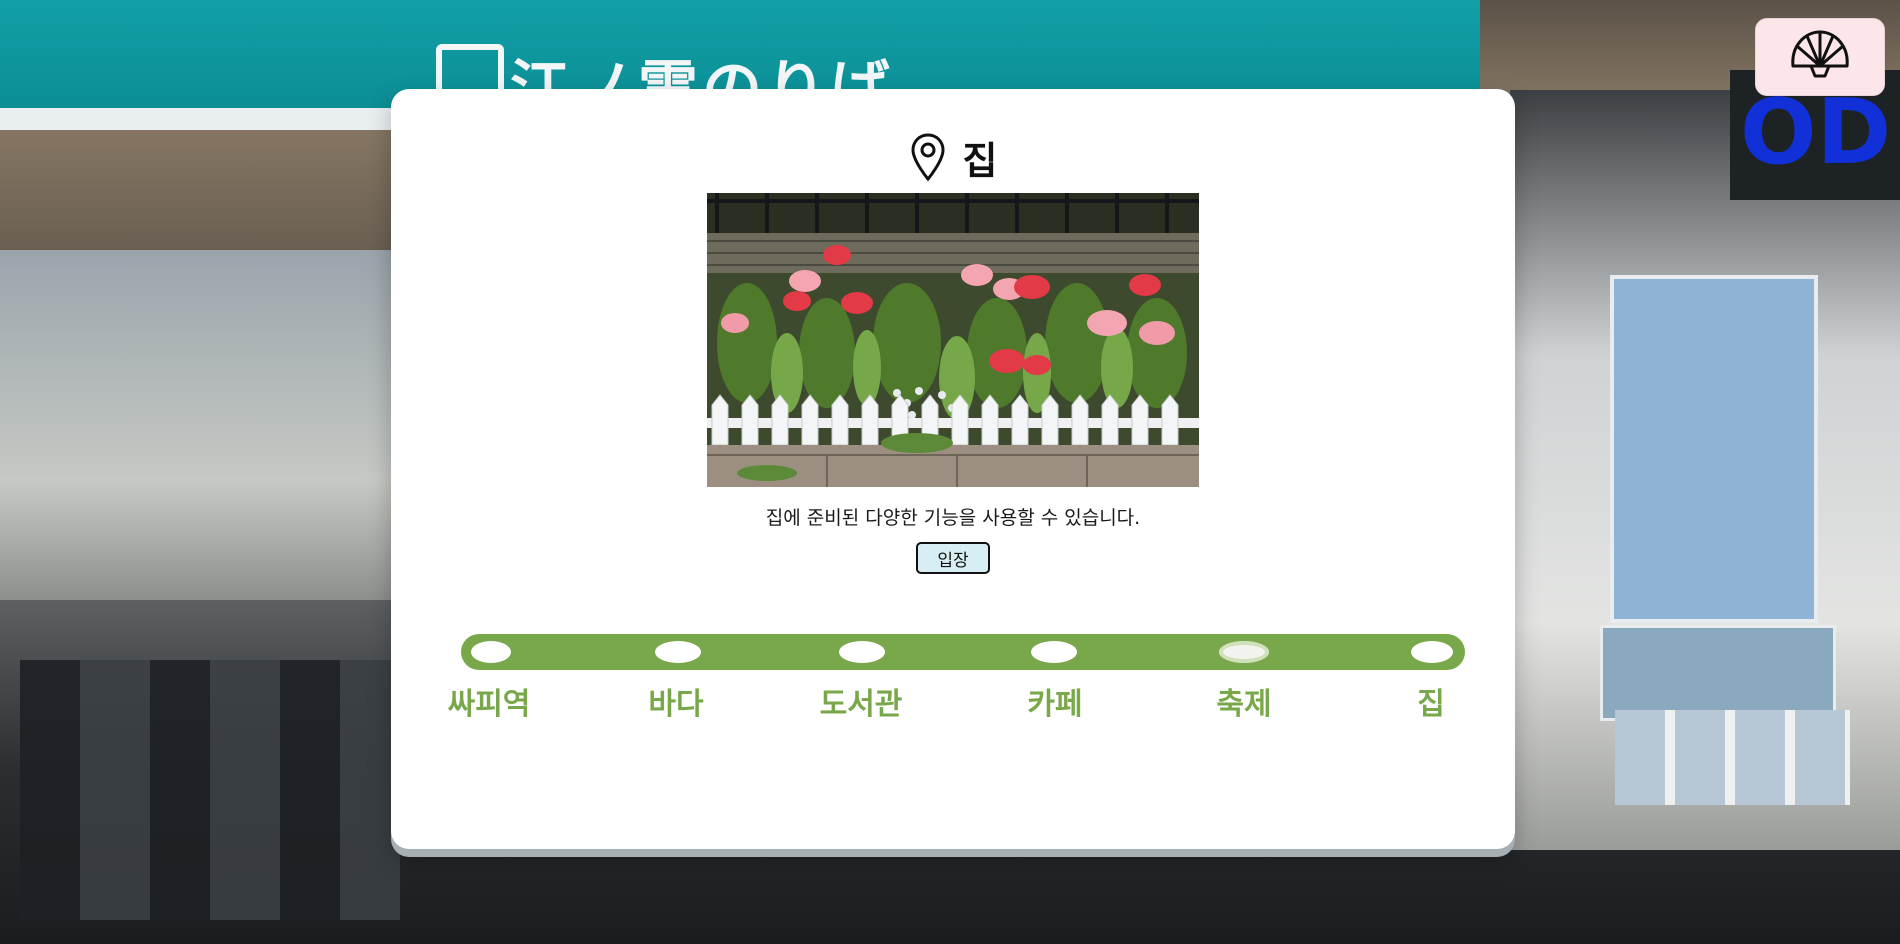  Describe the element at coordinates (963, 652) in the screenshot. I see `route-line` at that location.